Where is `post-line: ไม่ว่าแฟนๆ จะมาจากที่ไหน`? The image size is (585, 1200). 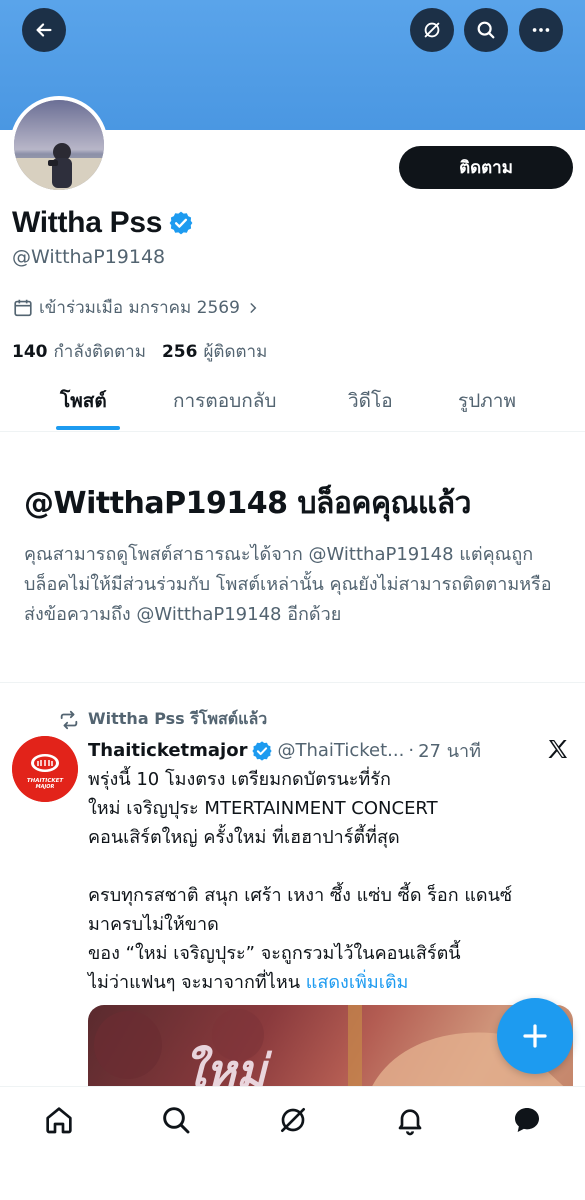 post-line: ไม่ว่าแฟนๆ จะมาจากที่ไหน is located at coordinates (194, 982).